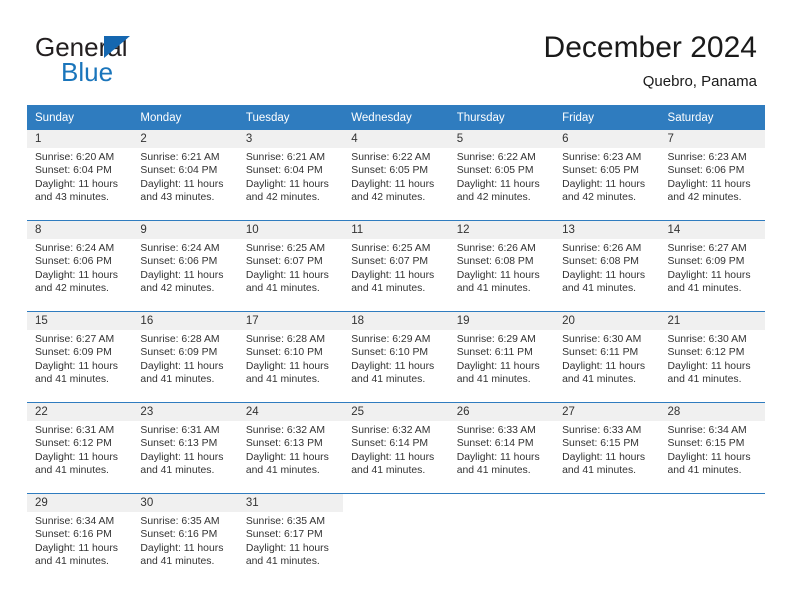 The image size is (792, 612). I want to click on sunrise-text: Sunrise: 6:32 AM, so click(285, 430).